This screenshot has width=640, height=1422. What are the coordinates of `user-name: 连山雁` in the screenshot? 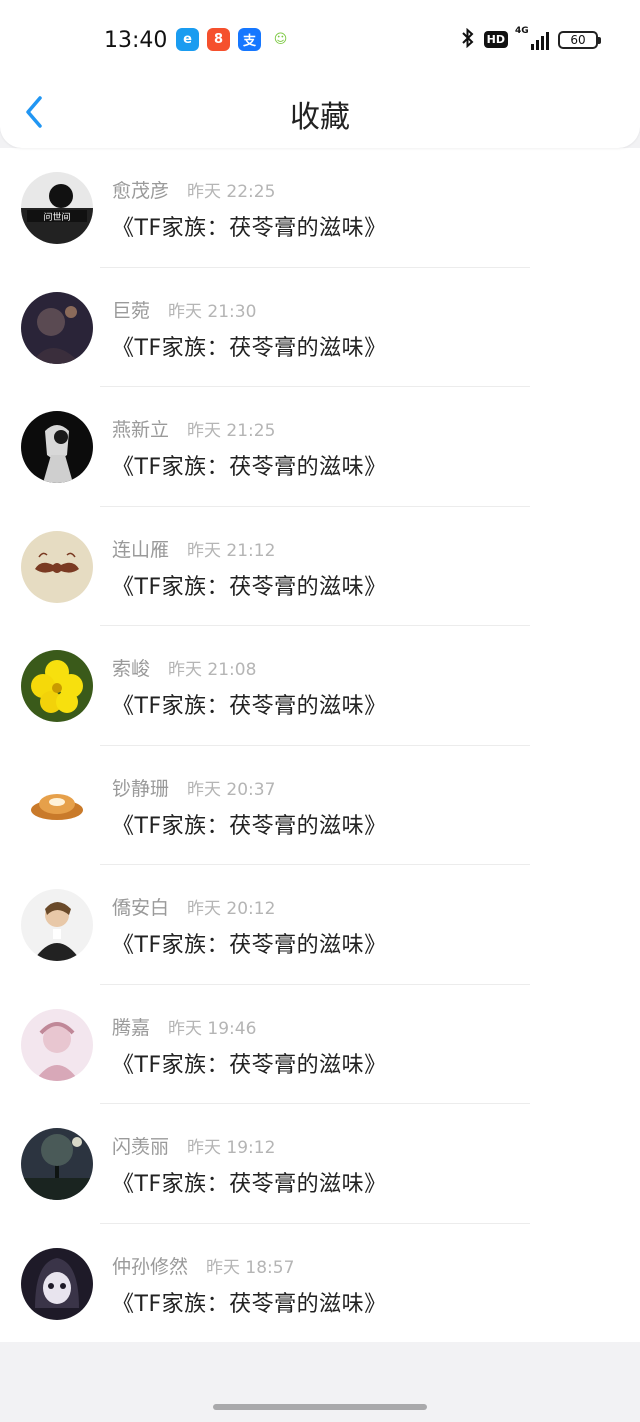 It's located at (141, 549).